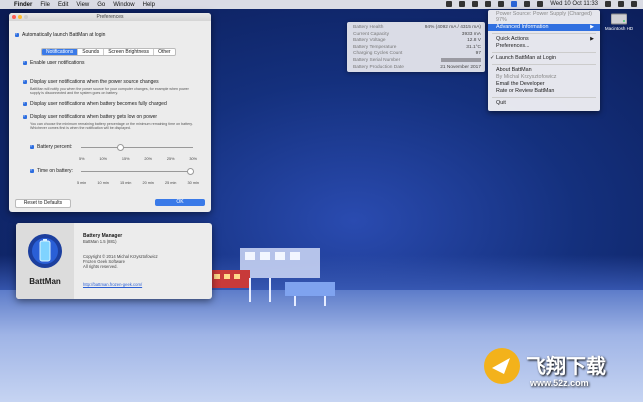 This screenshot has width=643, height=402. I want to click on battman-icon, so click(514, 4).